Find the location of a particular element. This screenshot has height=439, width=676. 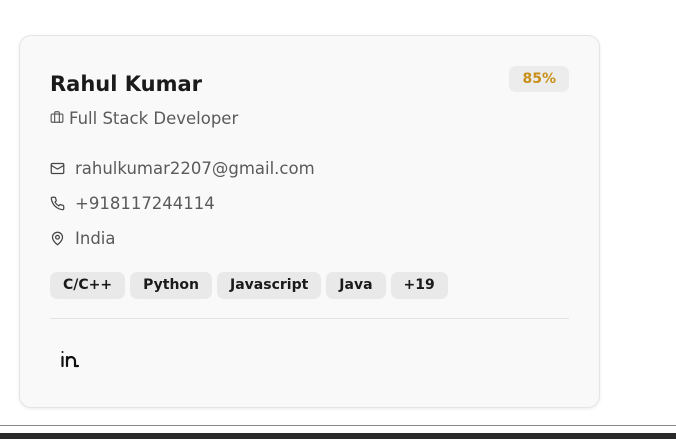

mail-icon is located at coordinates (58, 169).